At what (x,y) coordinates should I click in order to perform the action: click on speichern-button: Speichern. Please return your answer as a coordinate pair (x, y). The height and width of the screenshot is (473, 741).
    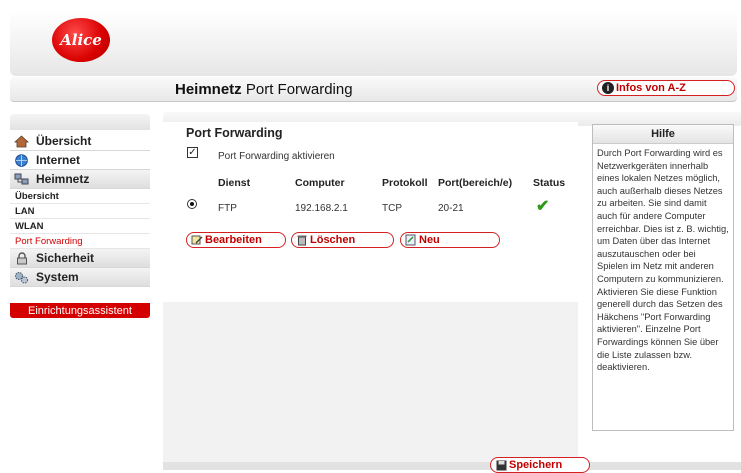
    Looking at the image, I should click on (540, 465).